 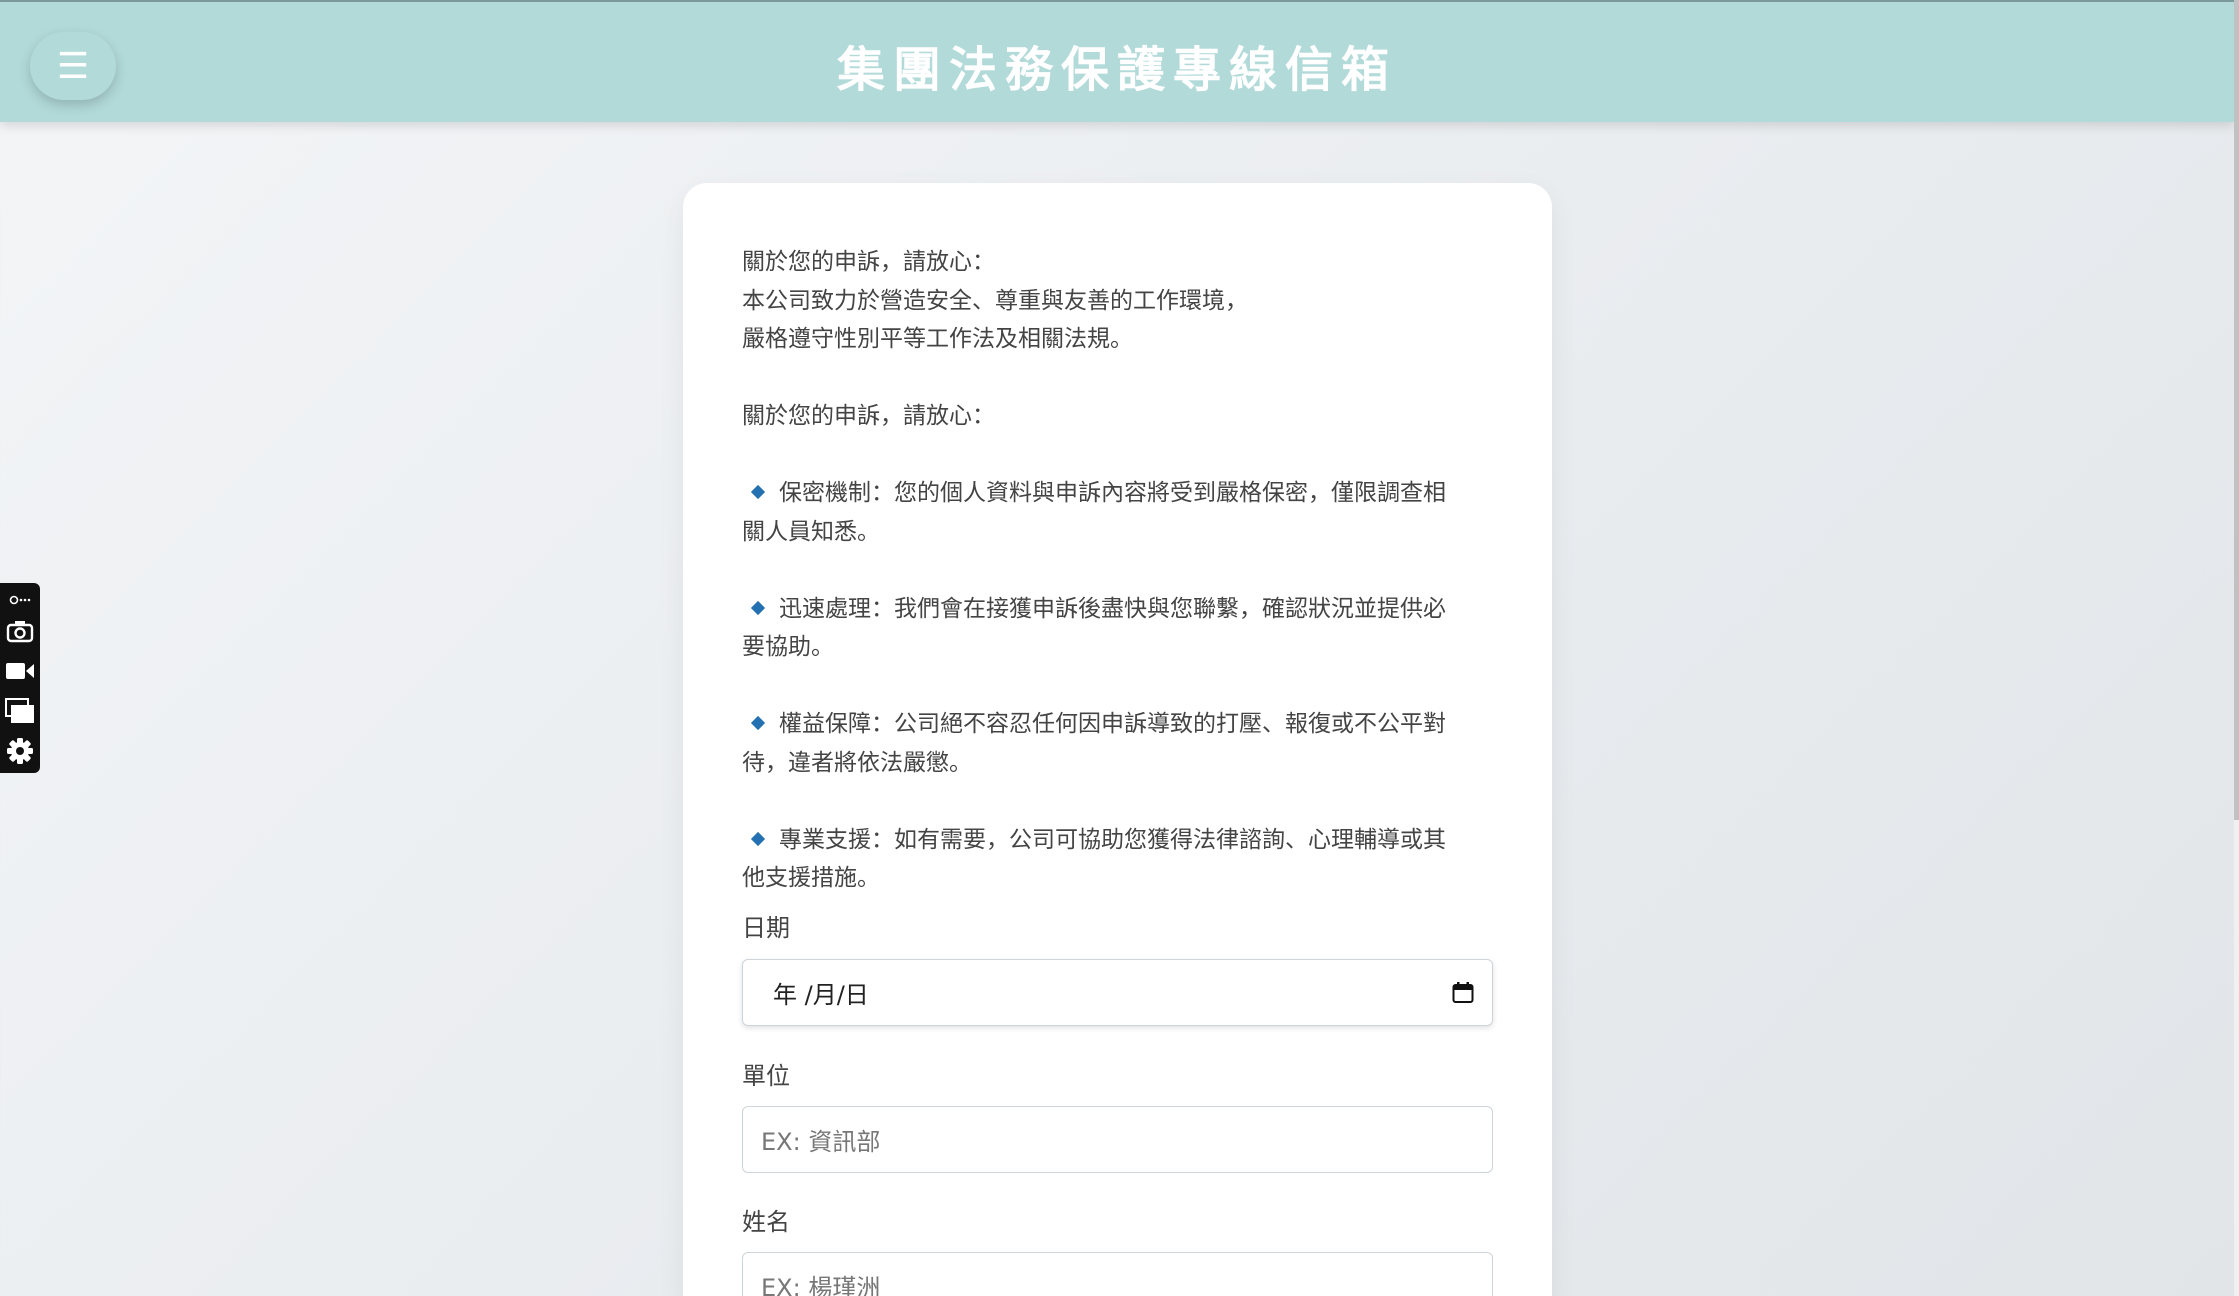 What do you see at coordinates (821, 1142) in the screenshot?
I see `unit-placeholder: EX: 資訊部` at bounding box center [821, 1142].